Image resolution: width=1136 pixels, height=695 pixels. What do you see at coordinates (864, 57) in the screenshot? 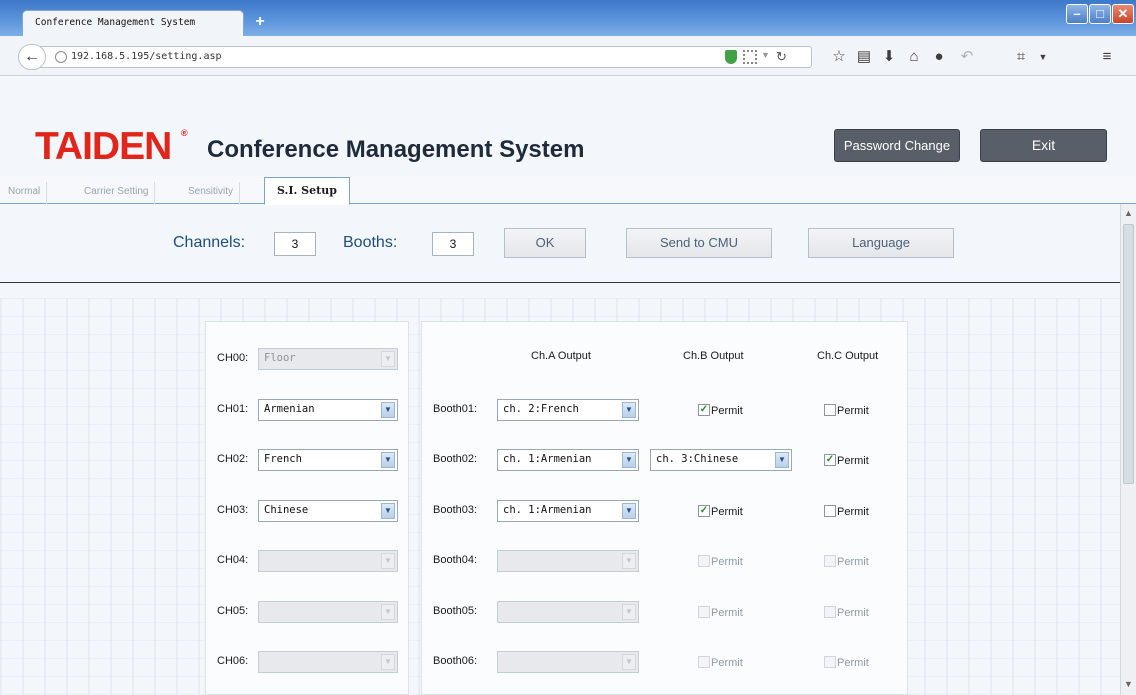
I see `reading-list-icon: ▤` at bounding box center [864, 57].